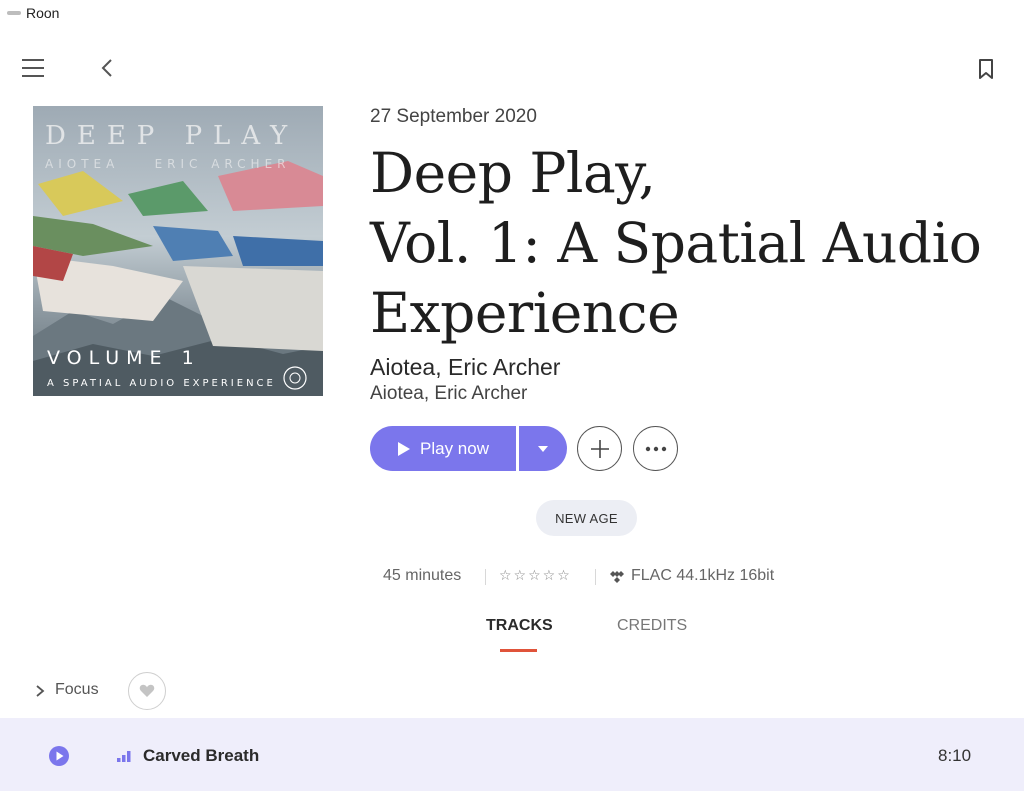 The image size is (1024, 791). Describe the element at coordinates (986, 69) in the screenshot. I see `bookmark-icon` at that location.